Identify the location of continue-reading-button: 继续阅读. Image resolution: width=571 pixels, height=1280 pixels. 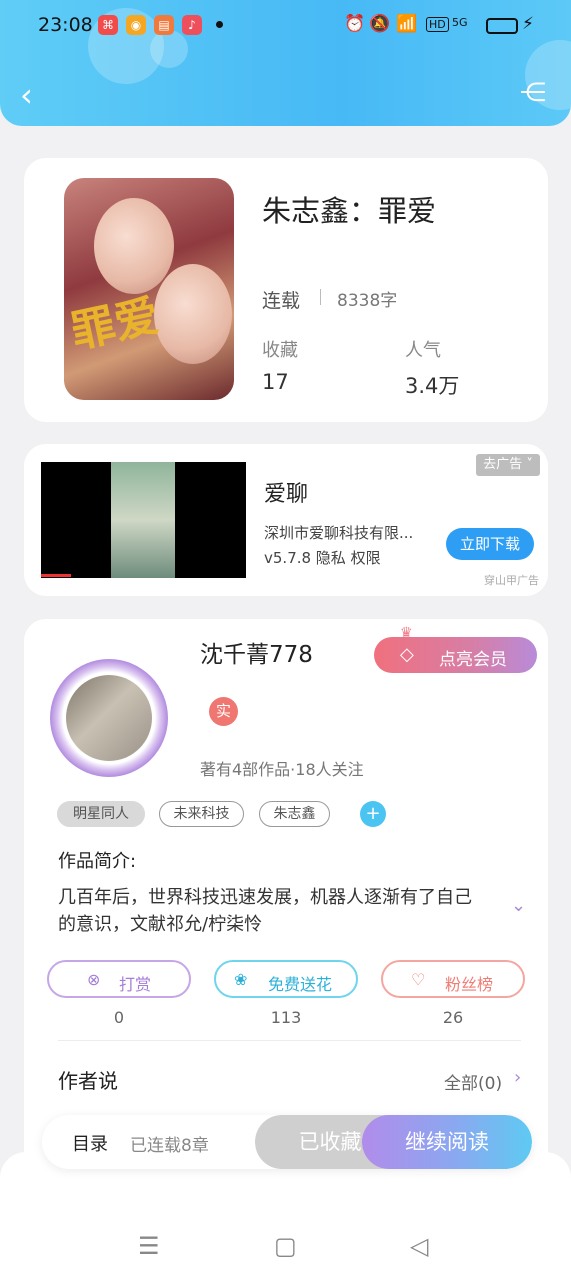
(447, 1142).